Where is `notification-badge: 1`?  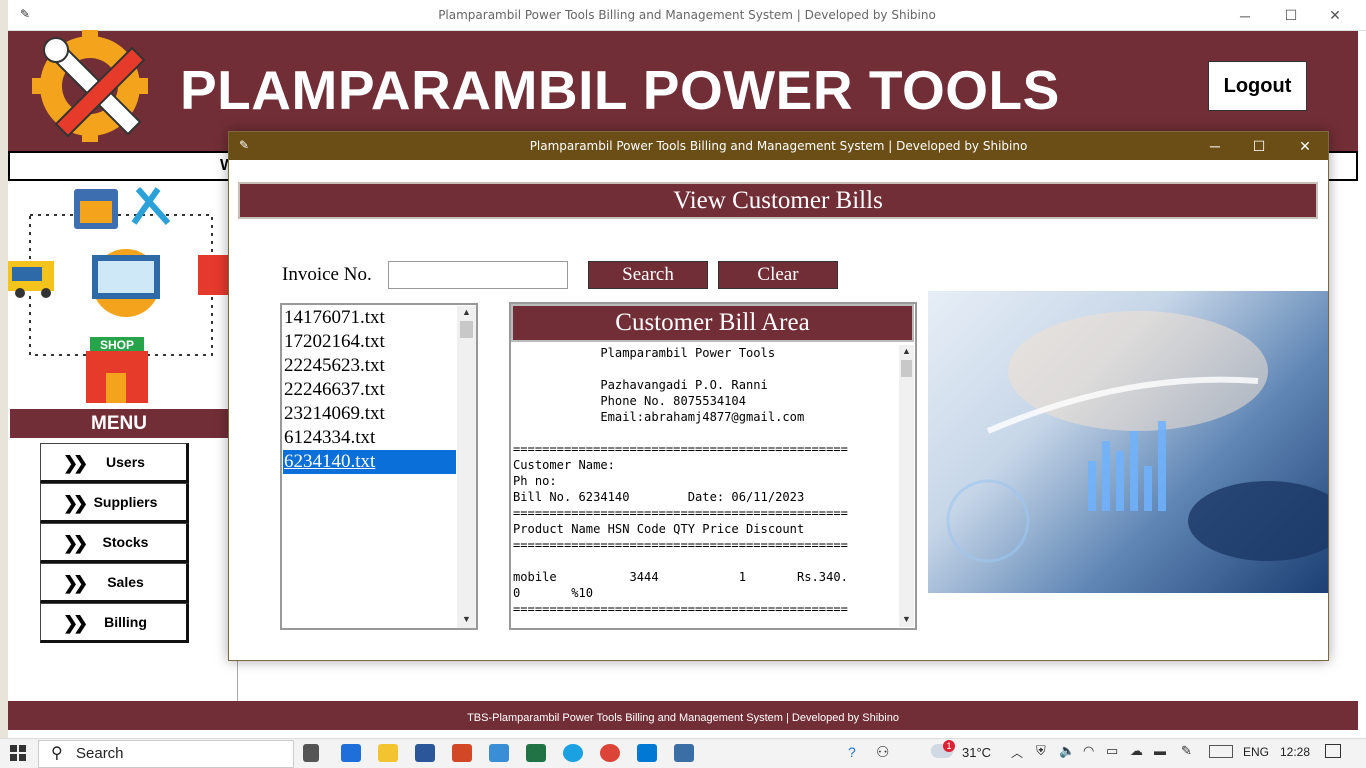 notification-badge: 1 is located at coordinates (949, 746).